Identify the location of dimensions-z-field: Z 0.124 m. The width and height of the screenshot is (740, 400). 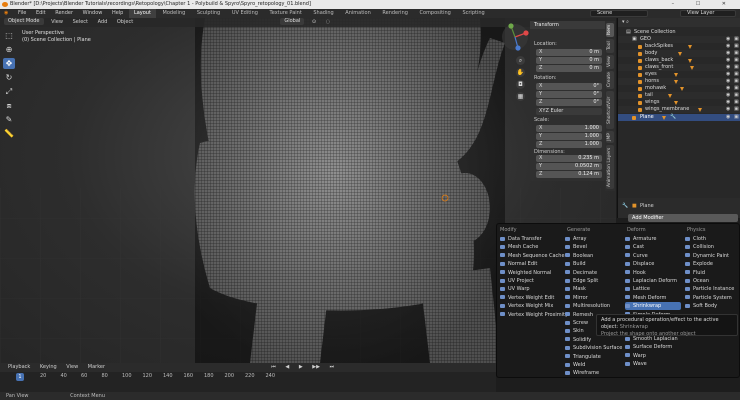
(569, 174).